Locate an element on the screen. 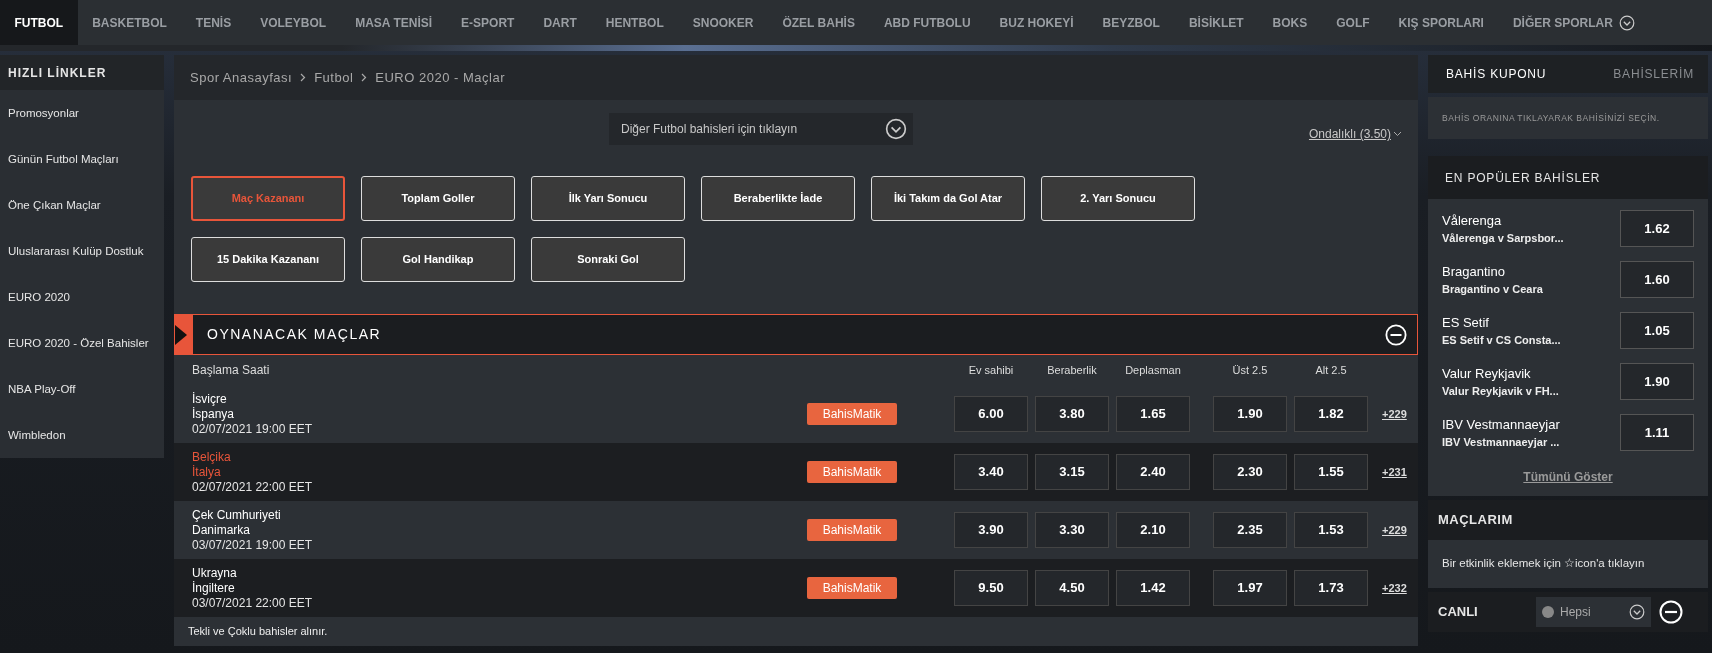  odds-button: 1.11 is located at coordinates (1657, 432).